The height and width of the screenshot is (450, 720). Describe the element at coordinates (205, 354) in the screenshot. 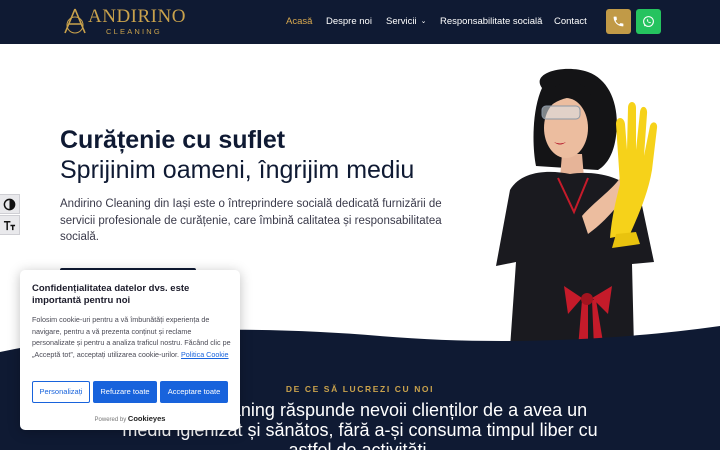

I see `cookie-policy-link: Politica Cookie` at that location.